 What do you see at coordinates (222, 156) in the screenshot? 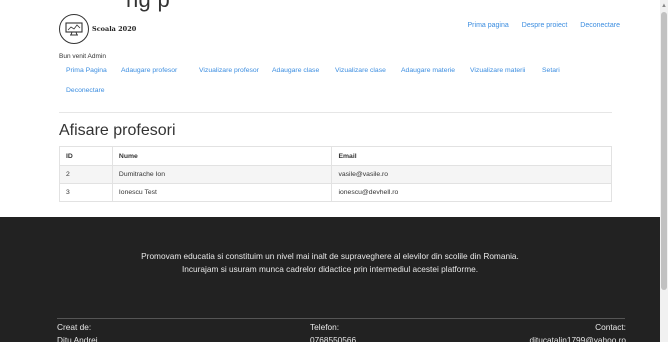
I see `column-header-name: Nume` at bounding box center [222, 156].